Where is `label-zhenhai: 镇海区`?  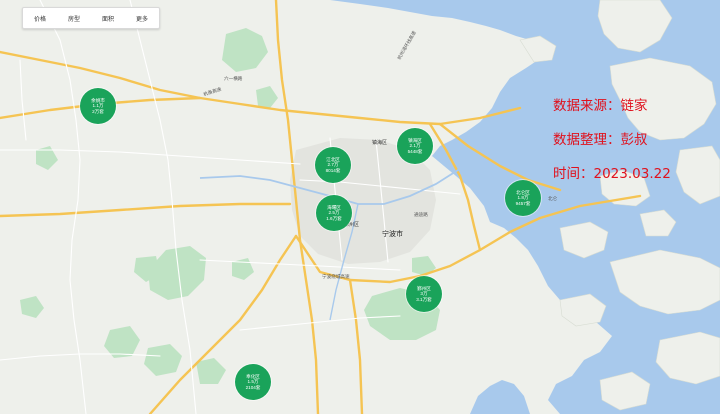 label-zhenhai: 镇海区 is located at coordinates (379, 142).